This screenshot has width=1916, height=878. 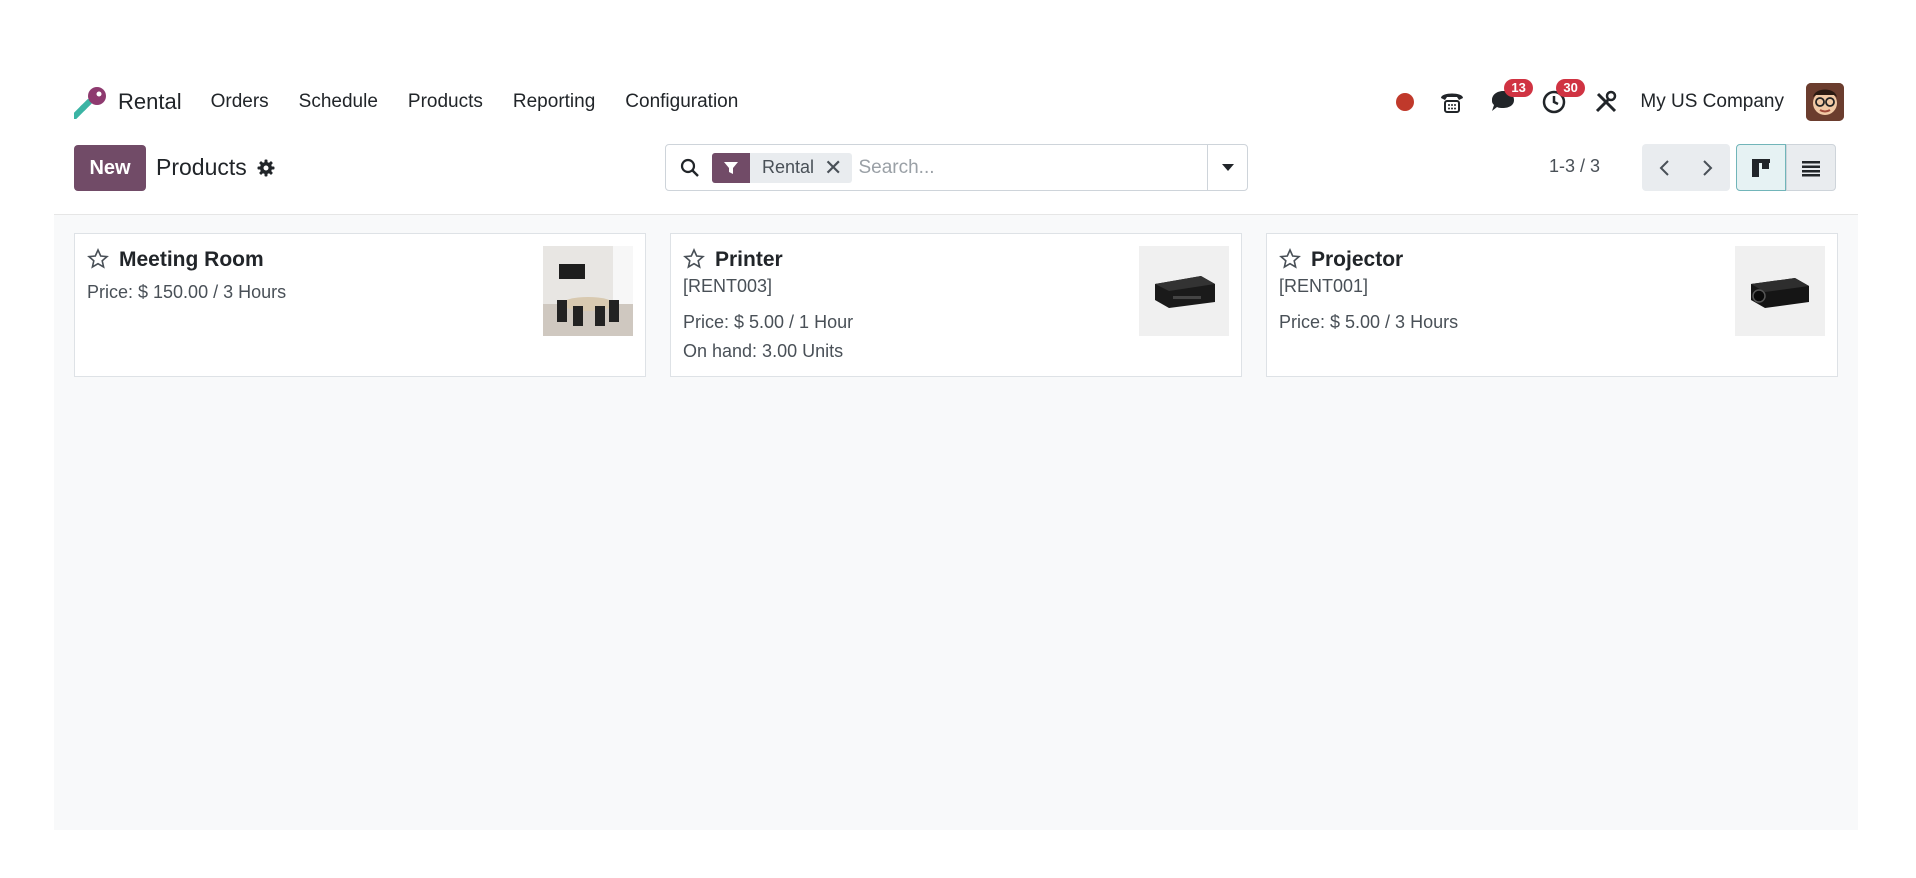 I want to click on activities-button: 30, so click(x=1563, y=97).